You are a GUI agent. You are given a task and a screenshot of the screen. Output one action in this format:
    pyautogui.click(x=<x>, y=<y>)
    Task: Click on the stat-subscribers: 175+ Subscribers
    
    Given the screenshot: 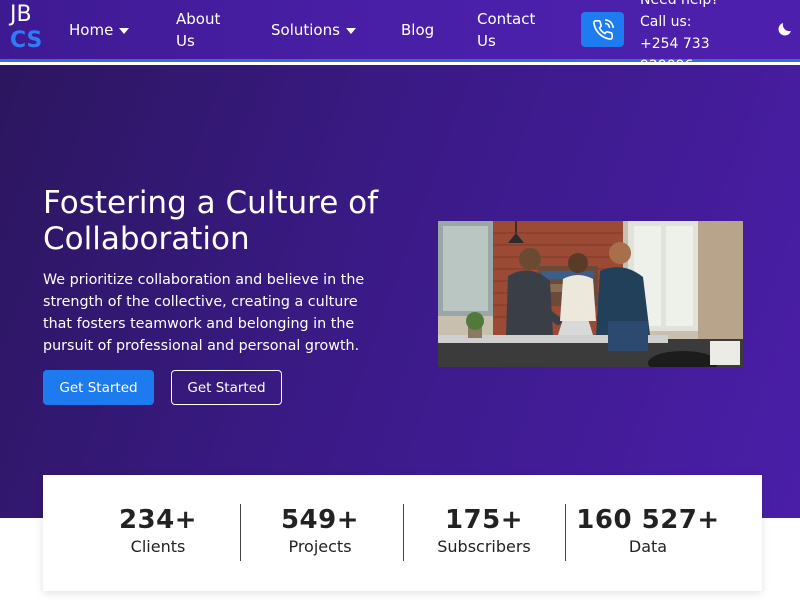 What is the action you would take?
    pyautogui.click(x=484, y=530)
    